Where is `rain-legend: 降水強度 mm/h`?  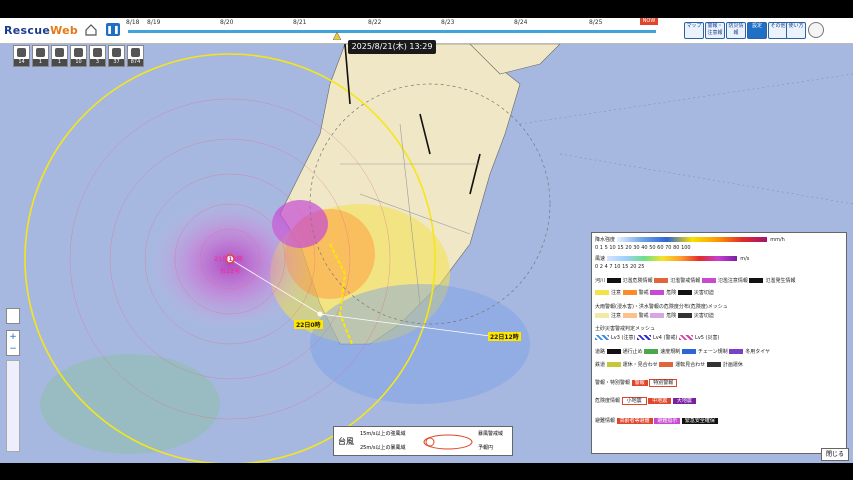 rain-legend: 降水強度 mm/h is located at coordinates (690, 240).